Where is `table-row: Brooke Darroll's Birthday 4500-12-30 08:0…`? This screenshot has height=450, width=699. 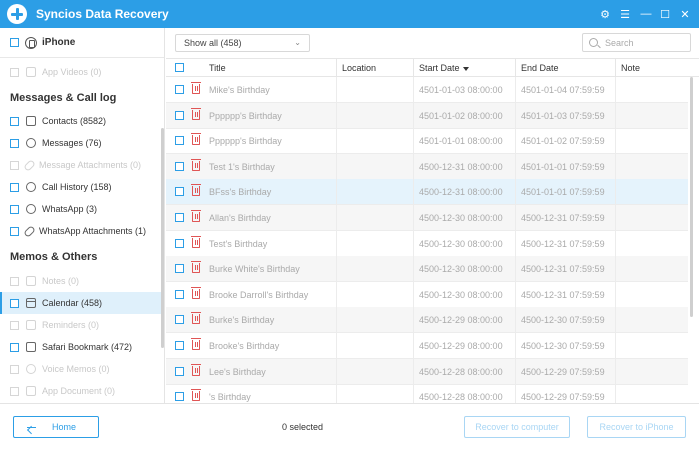
table-row: Brooke Darroll's Birthday 4500-12-30 08:0… is located at coordinates (427, 294).